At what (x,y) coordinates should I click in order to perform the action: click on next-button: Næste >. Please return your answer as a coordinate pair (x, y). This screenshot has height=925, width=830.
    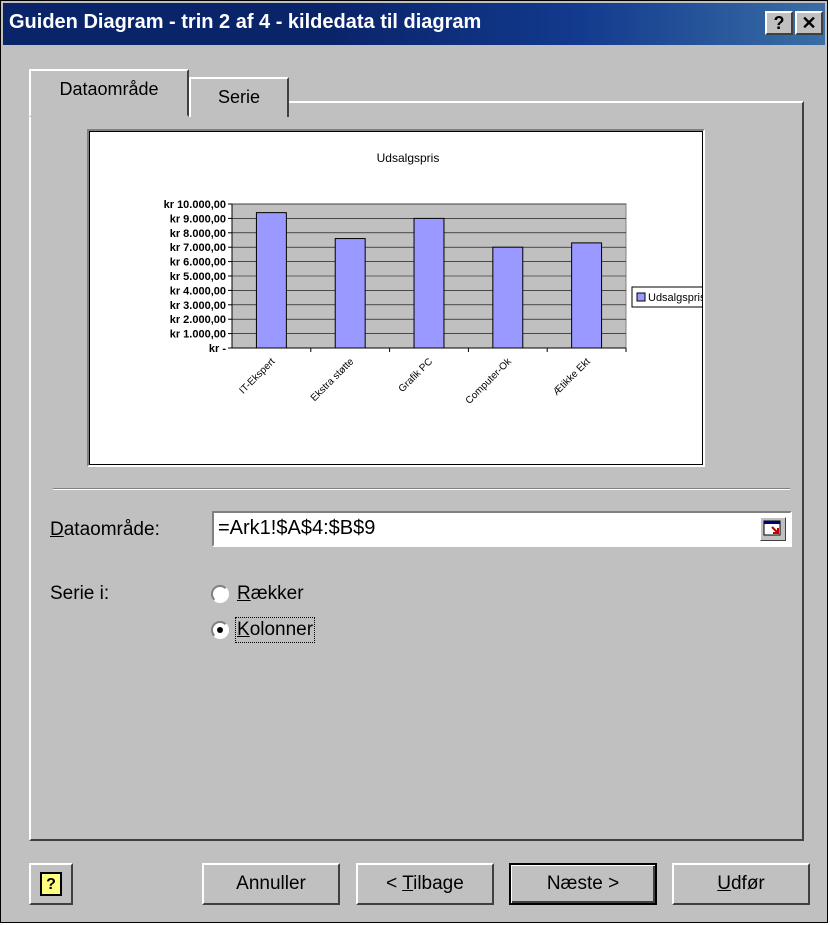
    Looking at the image, I should click on (583, 884).